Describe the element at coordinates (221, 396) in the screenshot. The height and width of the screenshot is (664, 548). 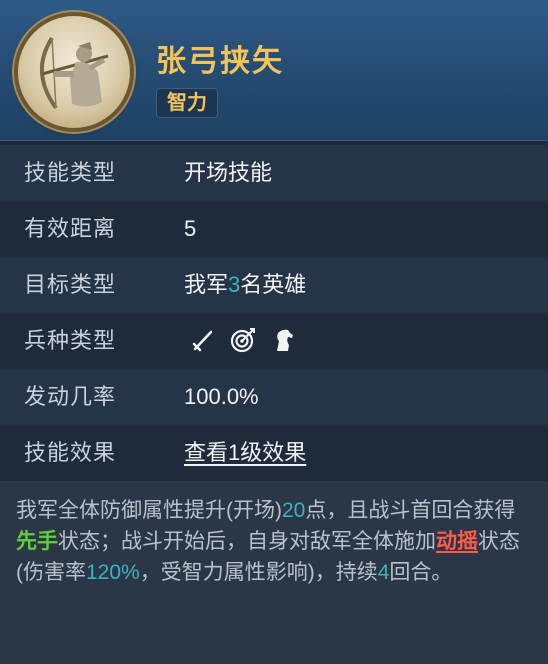
I see `trigger-rate-value: 100.0%` at that location.